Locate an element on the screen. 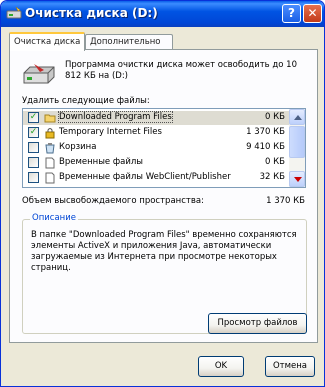 The image size is (325, 387). file-size: 32 КБ is located at coordinates (272, 177).